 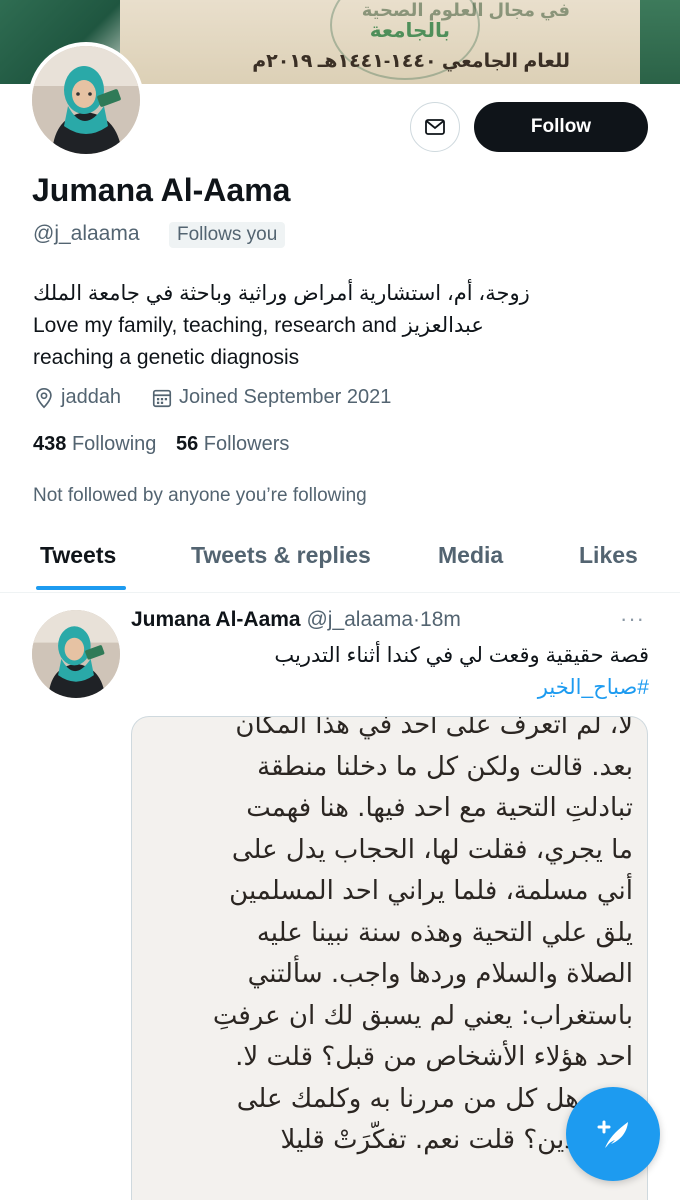 What do you see at coordinates (440, 619) in the screenshot?
I see `tweet-time: 18m` at bounding box center [440, 619].